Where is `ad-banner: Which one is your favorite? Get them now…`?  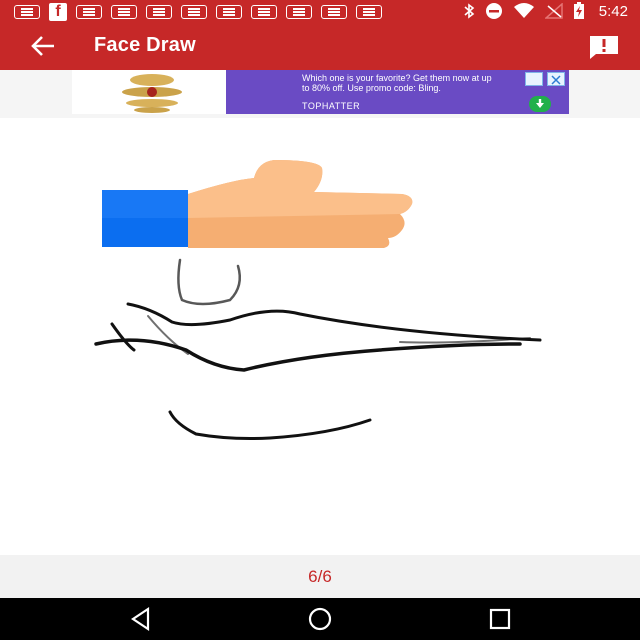 ad-banner: Which one is your favorite? Get them now… is located at coordinates (397, 92).